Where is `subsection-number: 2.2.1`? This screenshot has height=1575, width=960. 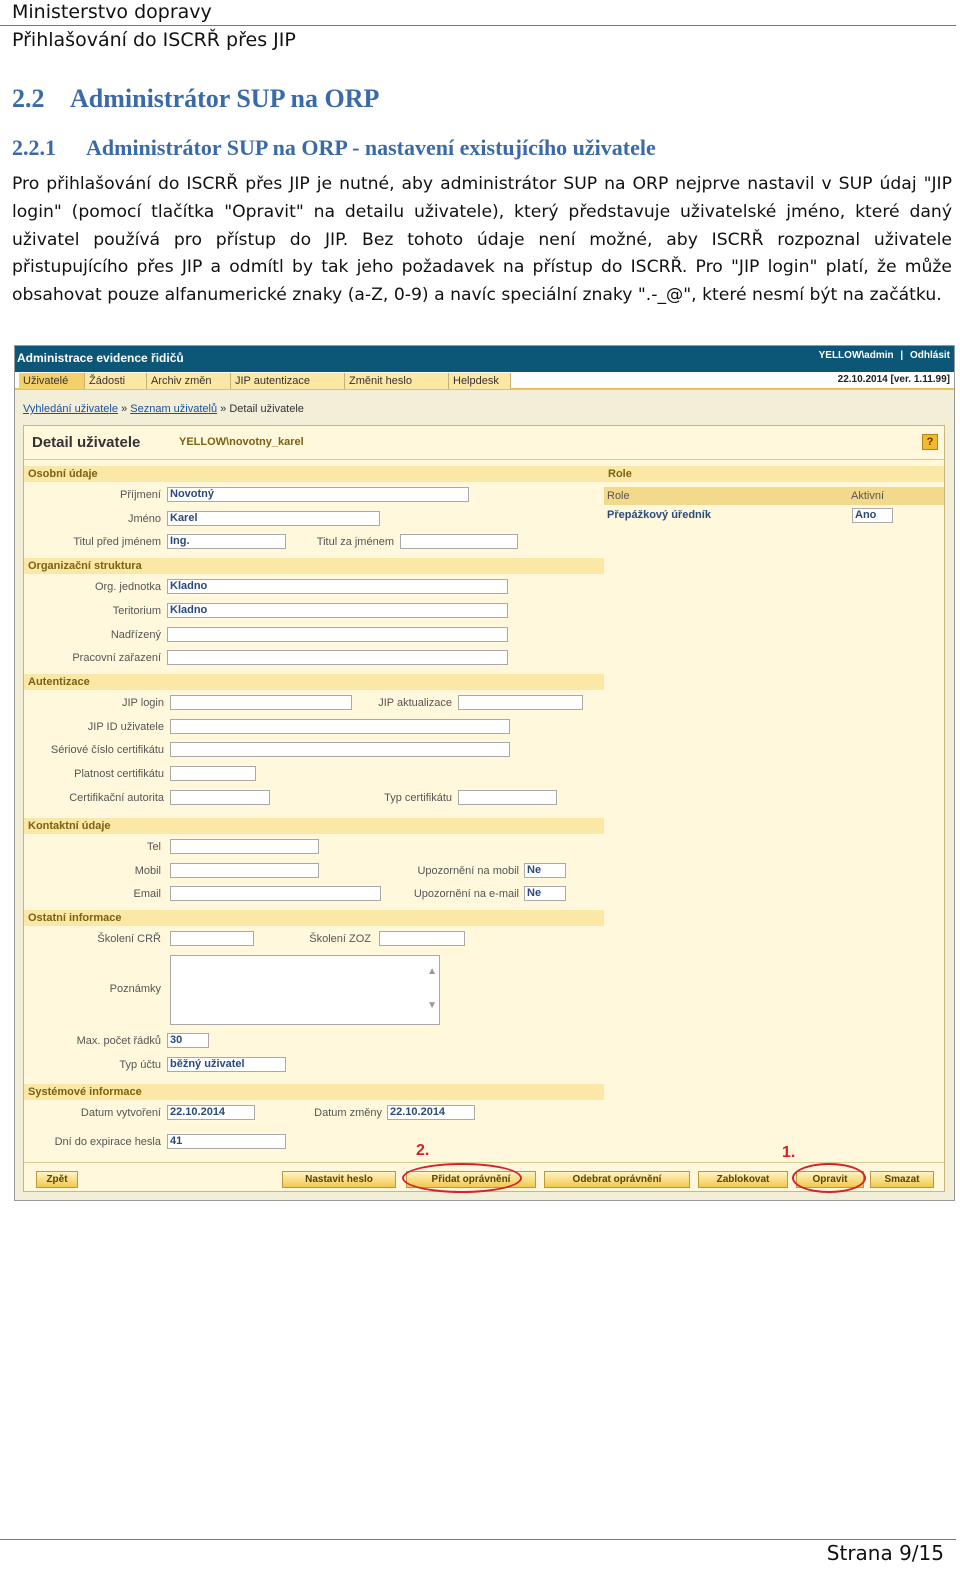
subsection-number: 2.2.1 is located at coordinates (34, 147).